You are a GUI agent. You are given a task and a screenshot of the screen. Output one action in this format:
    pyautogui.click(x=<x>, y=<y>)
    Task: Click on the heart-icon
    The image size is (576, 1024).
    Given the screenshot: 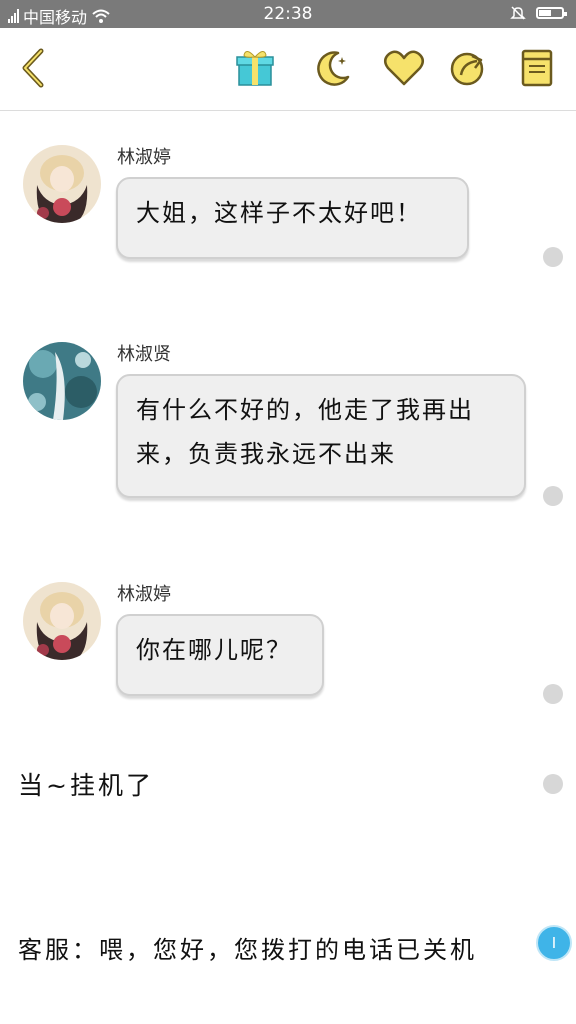 What is the action you would take?
    pyautogui.click(x=404, y=68)
    